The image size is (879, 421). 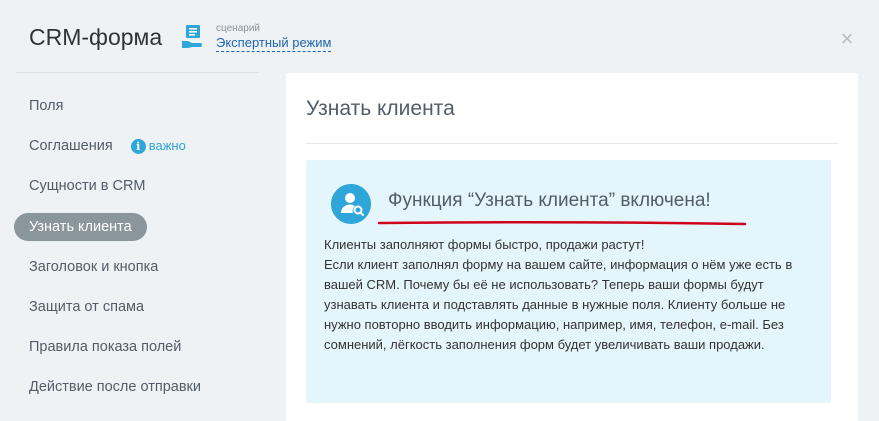 I want to click on scenario-text: сценарий Экспертный режим, so click(x=274, y=37).